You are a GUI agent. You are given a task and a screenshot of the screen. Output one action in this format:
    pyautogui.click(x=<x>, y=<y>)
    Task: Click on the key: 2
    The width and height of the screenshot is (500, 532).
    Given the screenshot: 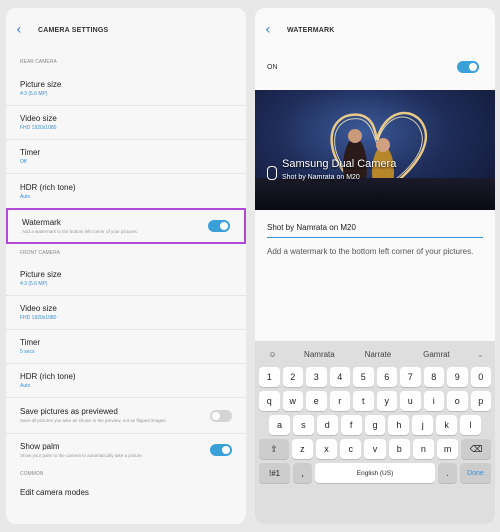 What is the action you would take?
    pyautogui.click(x=292, y=377)
    